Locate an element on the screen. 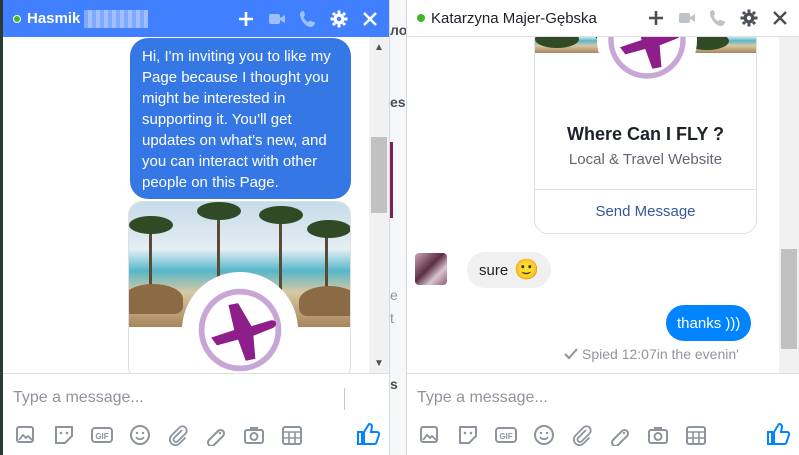  background-text-fragment: e is located at coordinates (394, 295).